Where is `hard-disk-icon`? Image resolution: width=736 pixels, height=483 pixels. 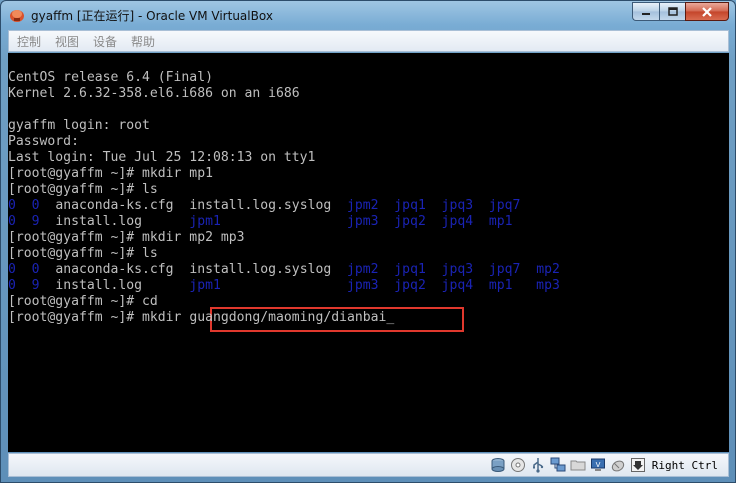 hard-disk-icon is located at coordinates (498, 465).